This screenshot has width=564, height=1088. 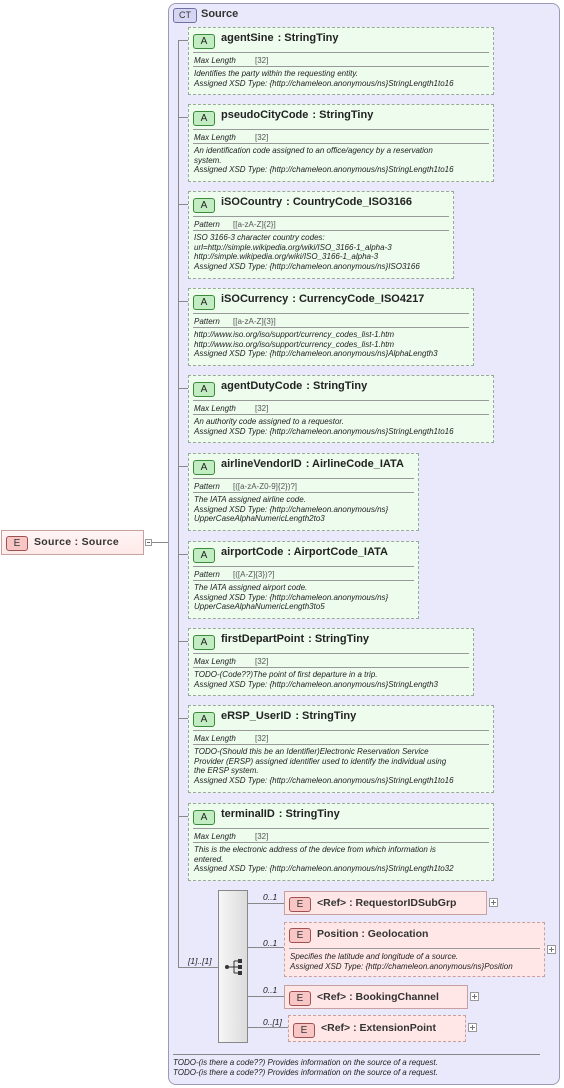 I want to click on attribute-name: eRSP_UserID, so click(x=256, y=716).